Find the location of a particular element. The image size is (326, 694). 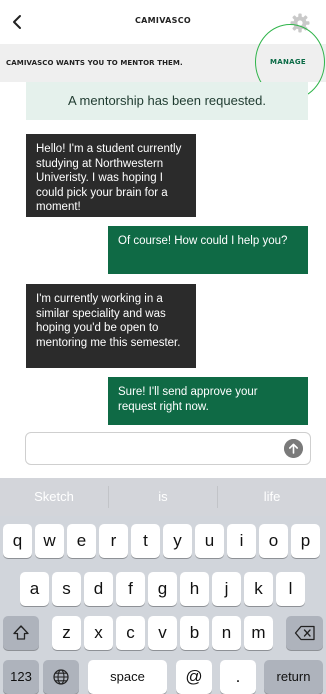

space-bar: space is located at coordinates (127, 677).